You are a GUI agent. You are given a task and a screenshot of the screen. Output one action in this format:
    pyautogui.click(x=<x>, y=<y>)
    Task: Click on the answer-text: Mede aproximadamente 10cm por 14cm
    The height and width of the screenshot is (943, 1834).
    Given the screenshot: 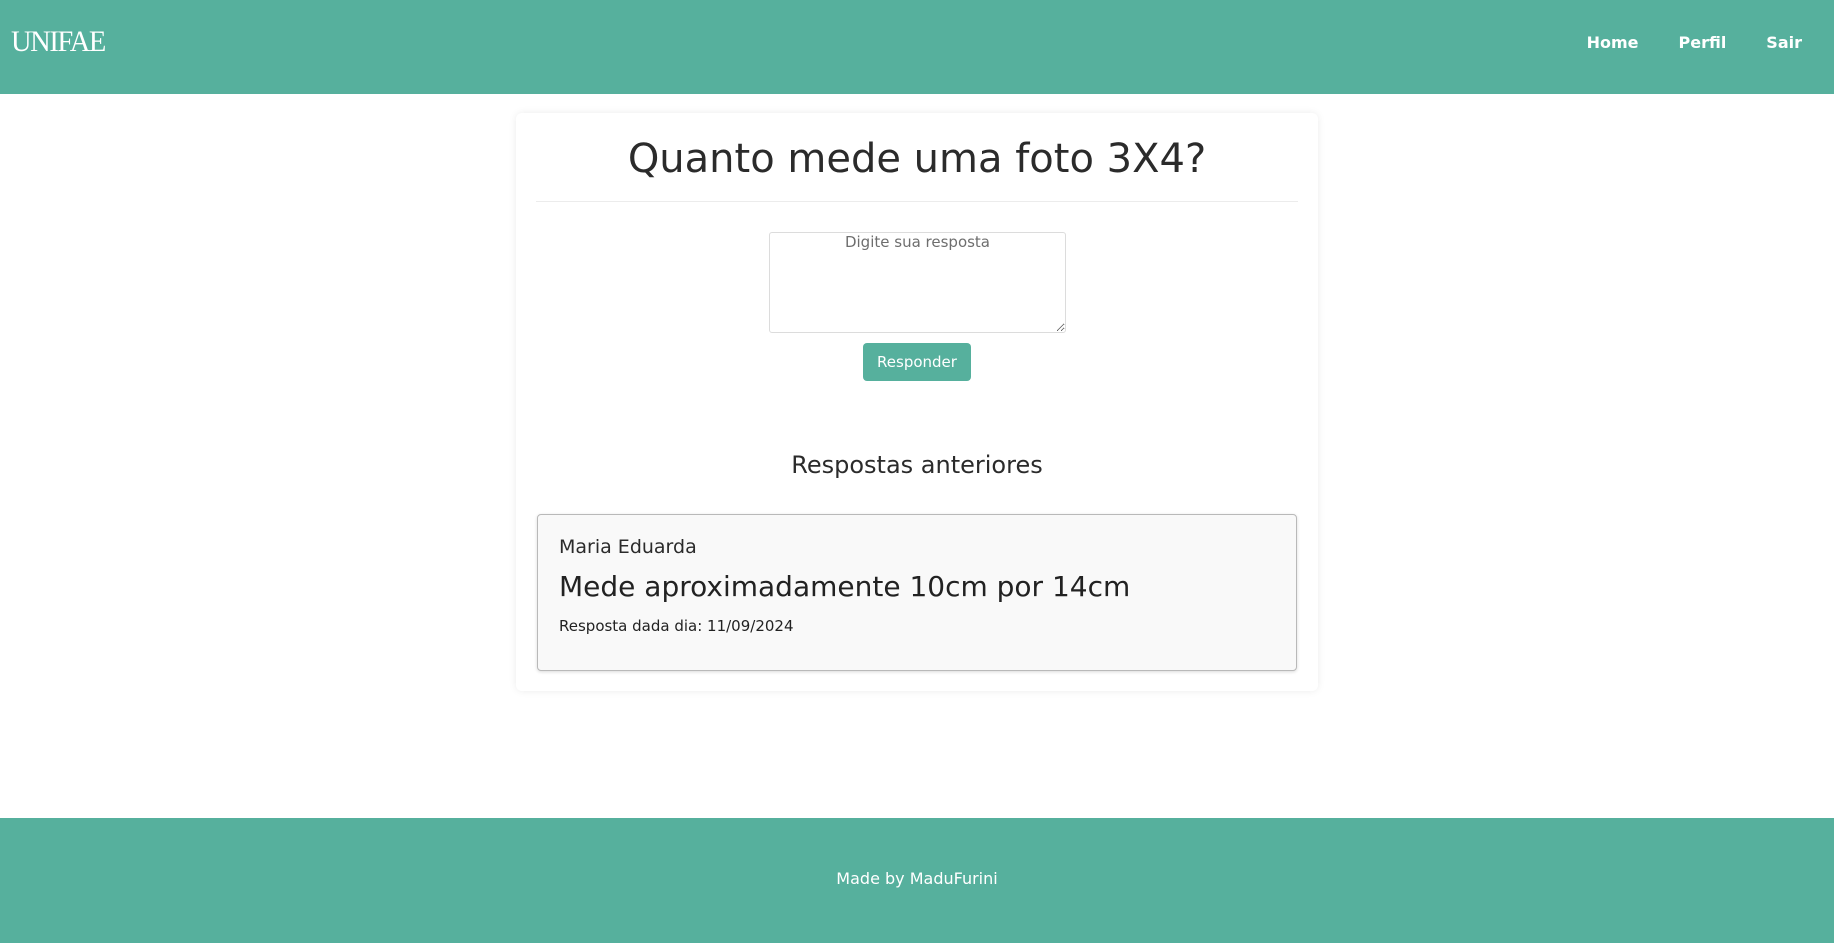 What is the action you would take?
    pyautogui.click(x=845, y=586)
    